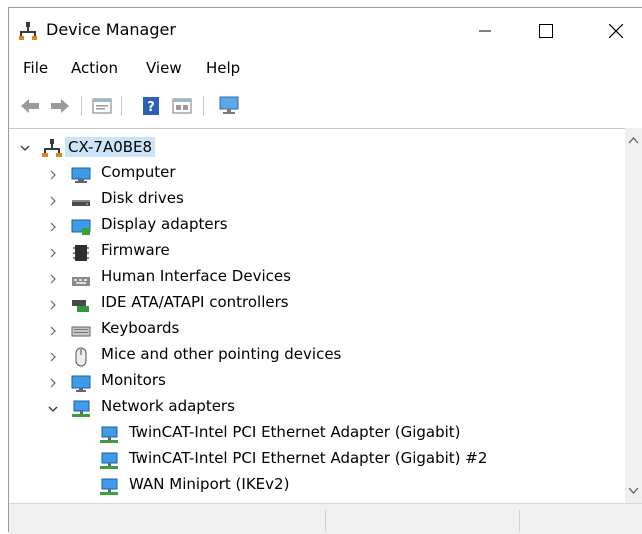 This screenshot has width=642, height=534. What do you see at coordinates (325, 106) in the screenshot?
I see `toolbar: ?` at bounding box center [325, 106].